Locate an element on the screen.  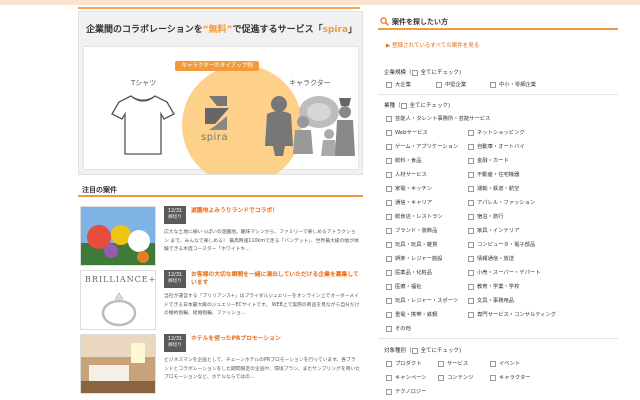
target-type-check-all-label: 全てにチェック) is located at coordinates (441, 351).